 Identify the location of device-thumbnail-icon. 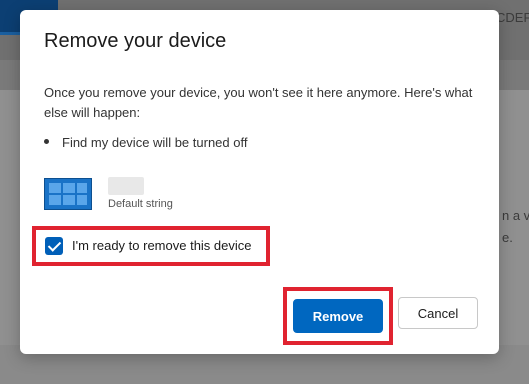
(68, 194).